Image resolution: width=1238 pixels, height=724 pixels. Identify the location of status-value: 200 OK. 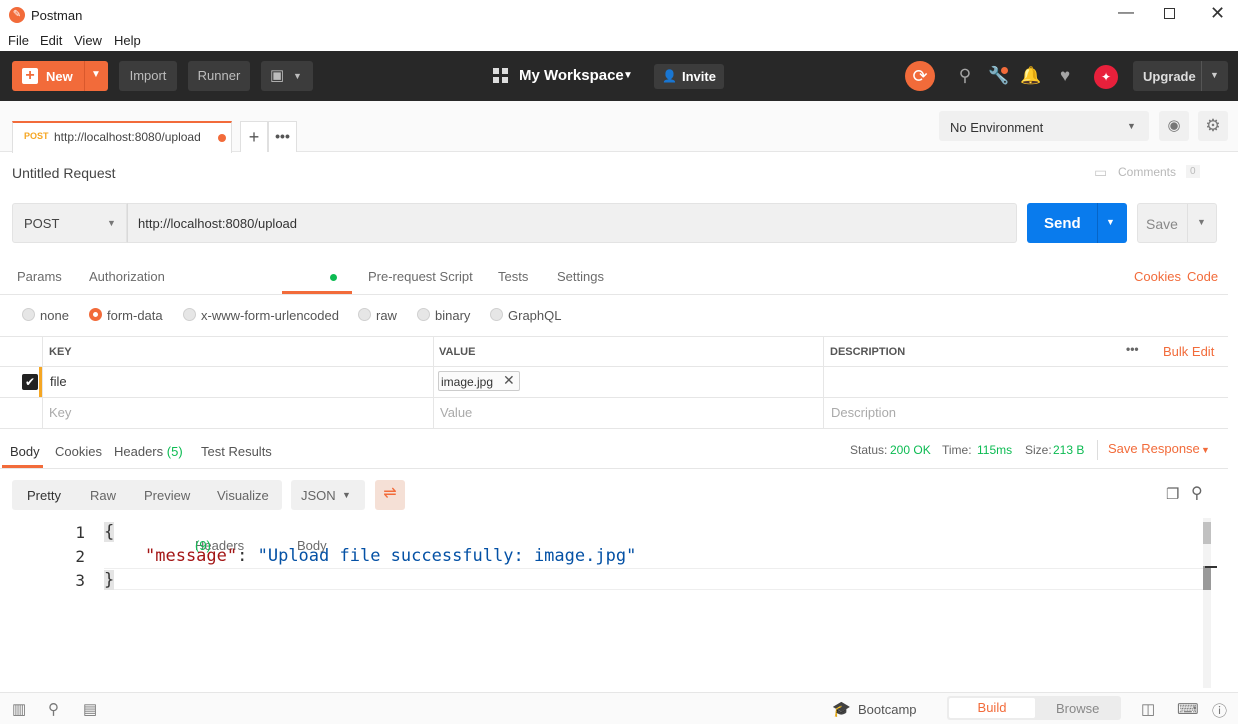
(910, 450).